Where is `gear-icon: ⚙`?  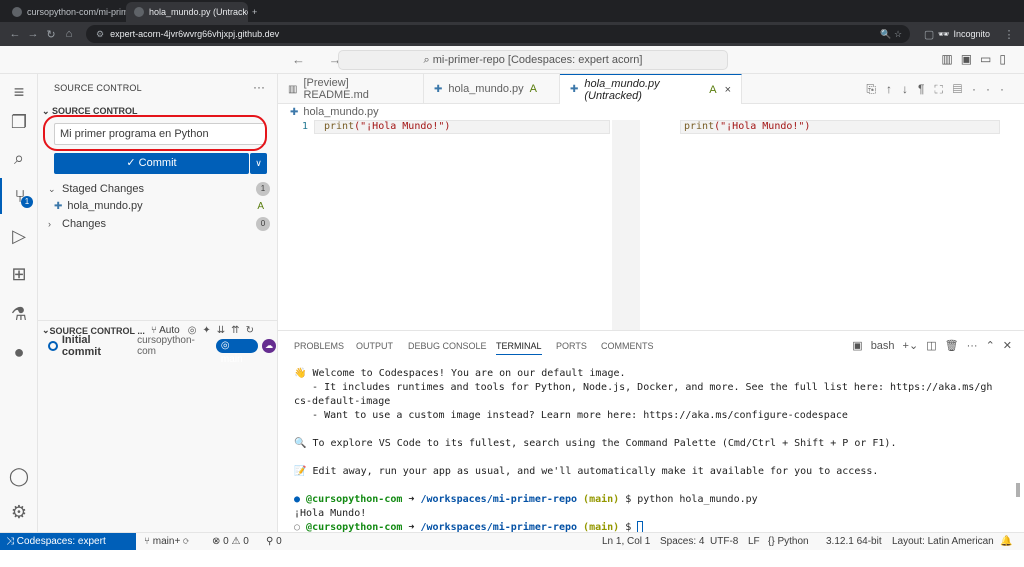
gear-icon: ⚙ is located at coordinates (19, 512).